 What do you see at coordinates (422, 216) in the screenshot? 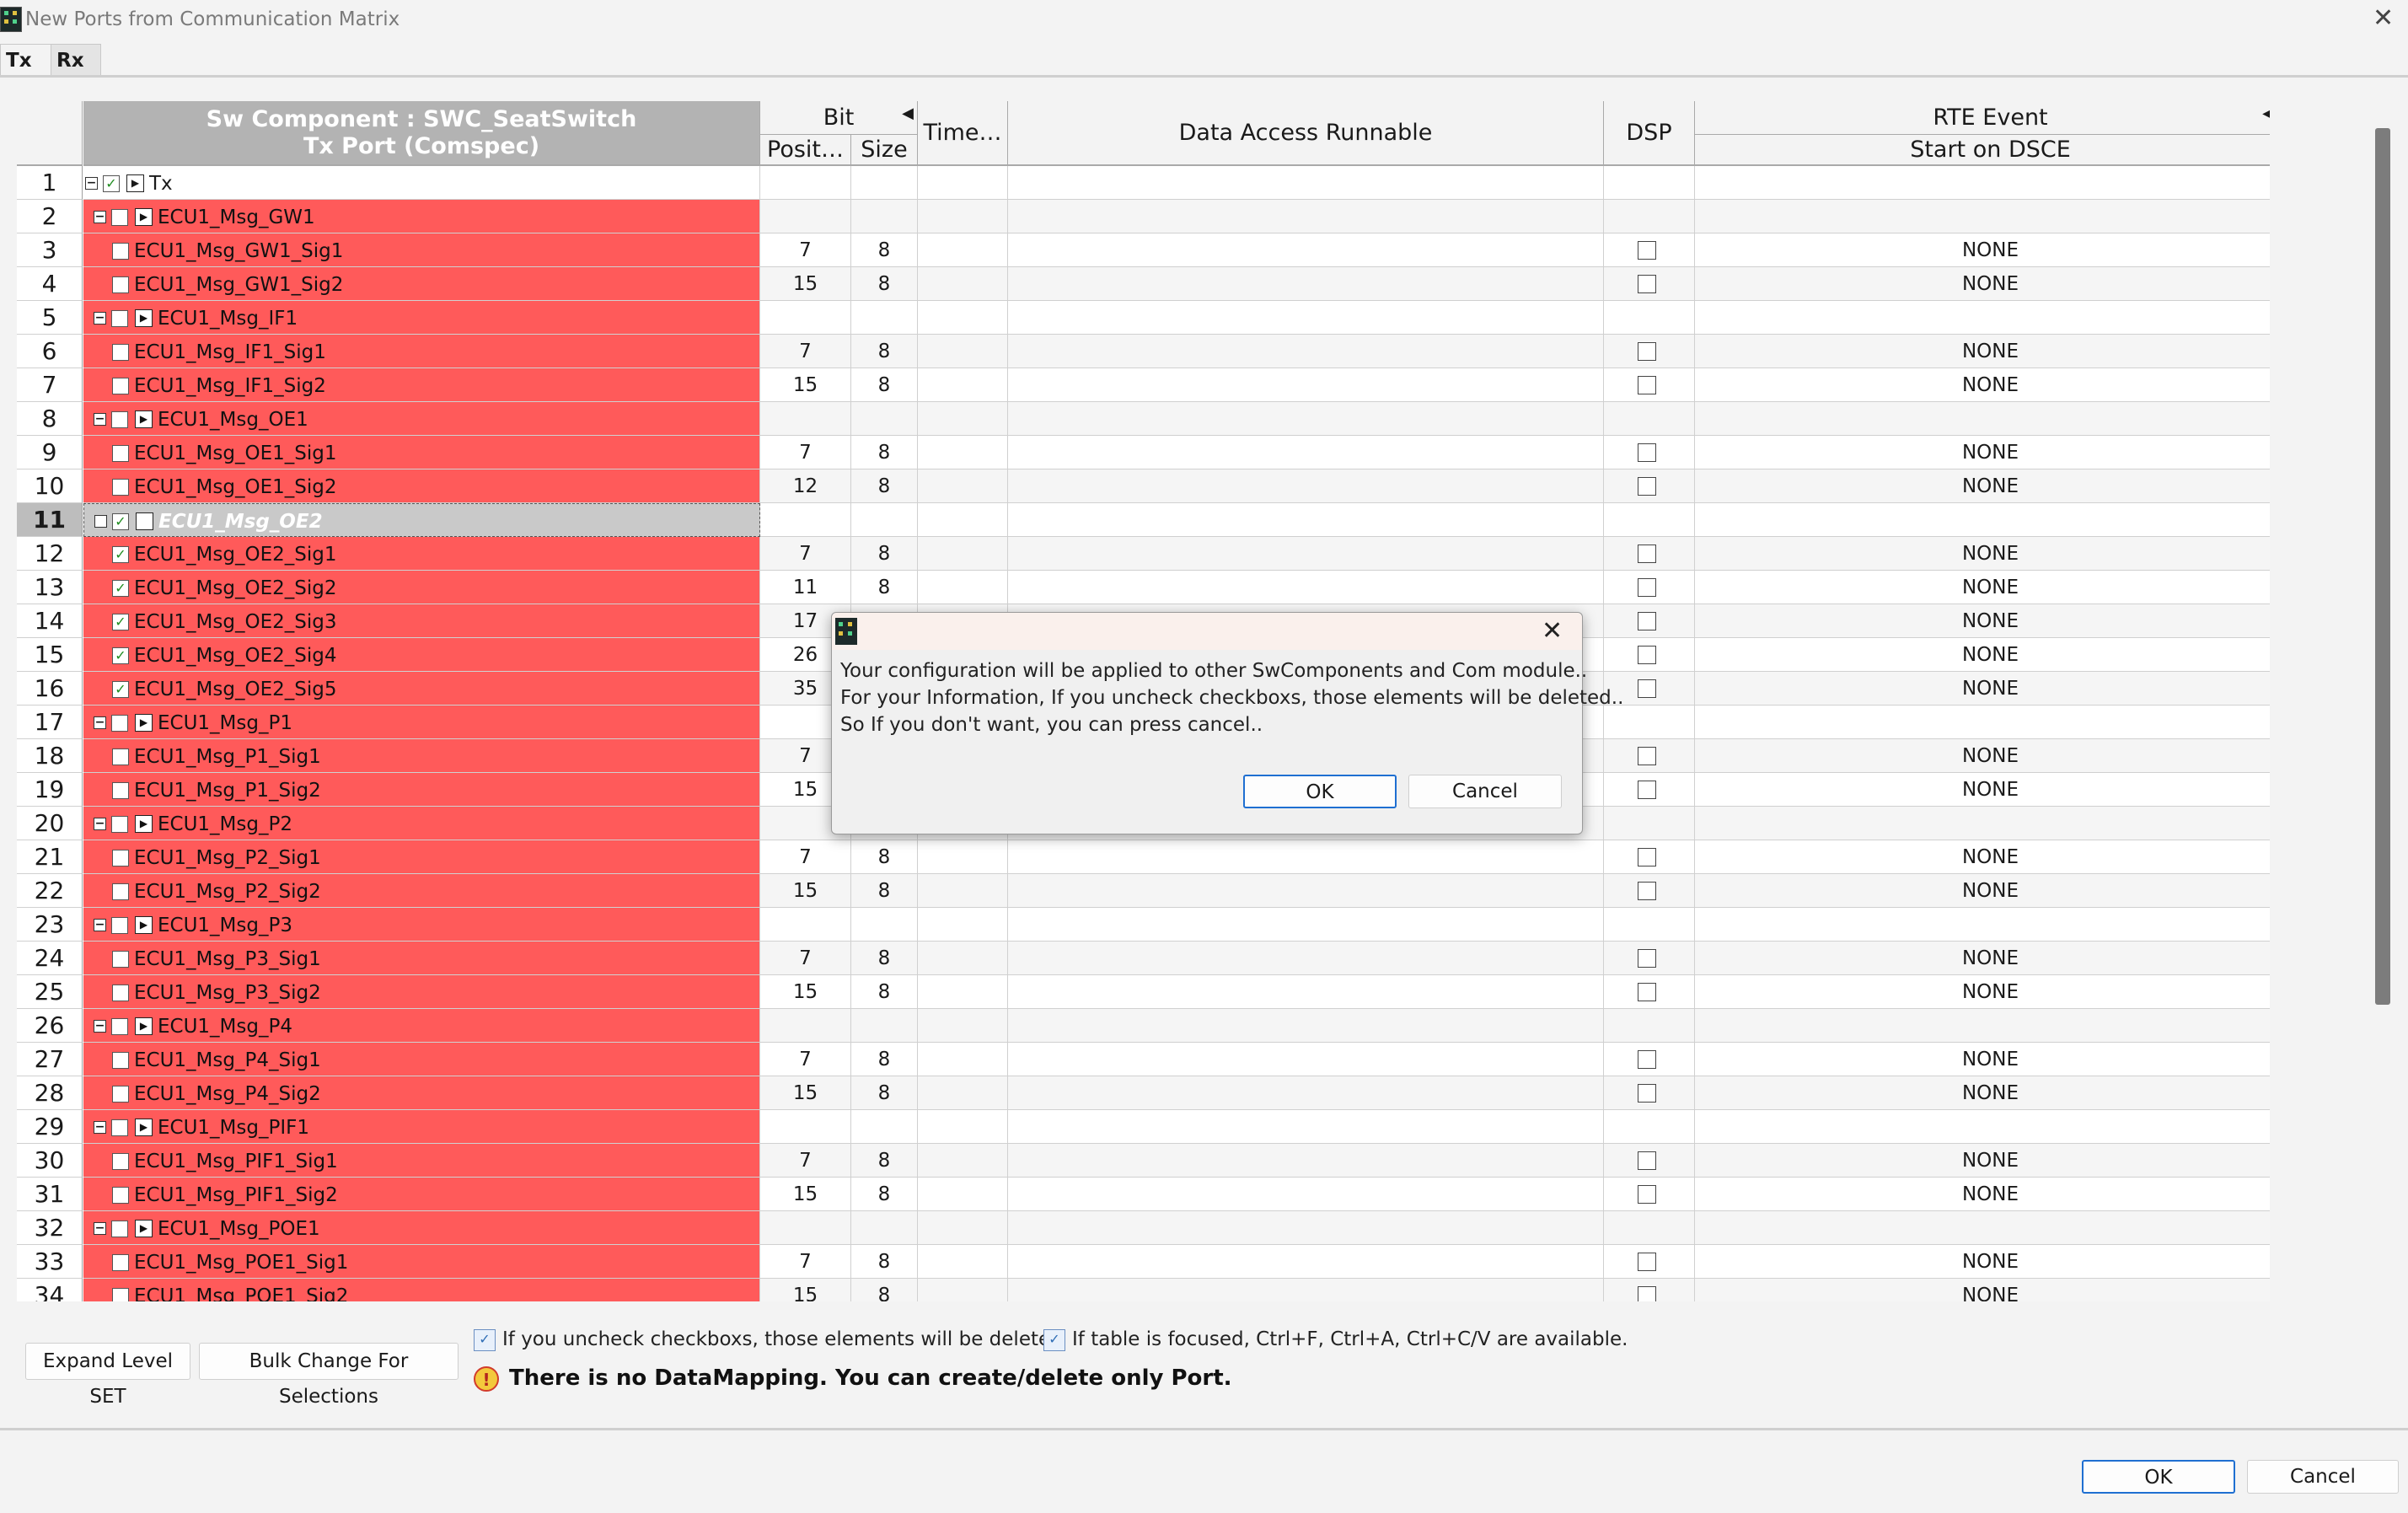
I see `tree-cell: − ▶ ECU1_Msg_GW1` at bounding box center [422, 216].